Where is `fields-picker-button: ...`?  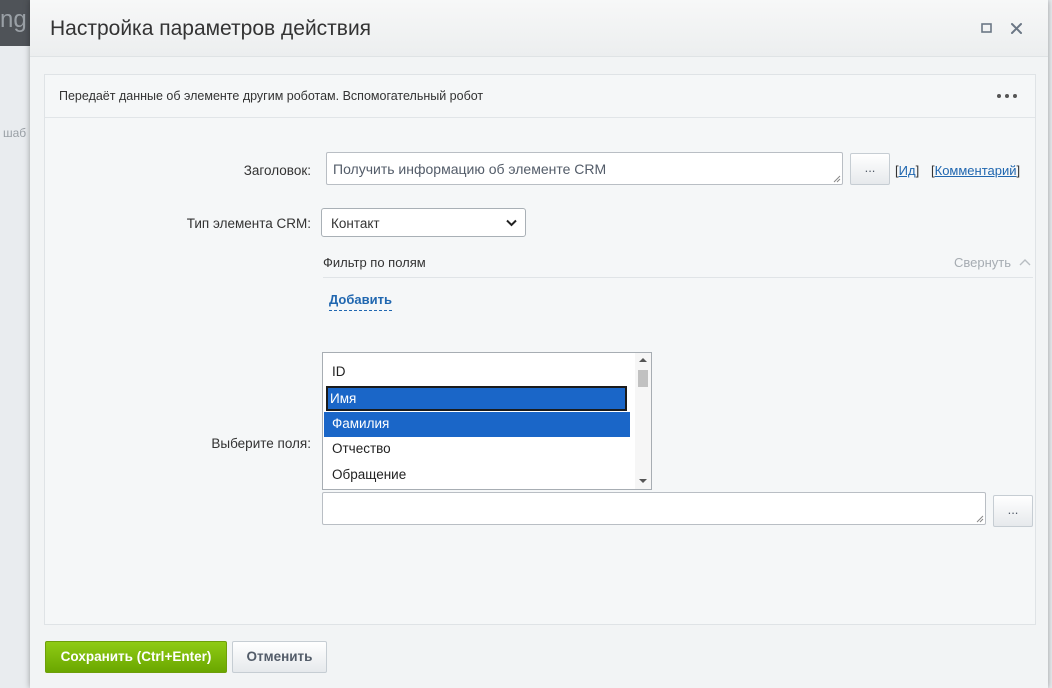
fields-picker-button: ... is located at coordinates (1013, 511).